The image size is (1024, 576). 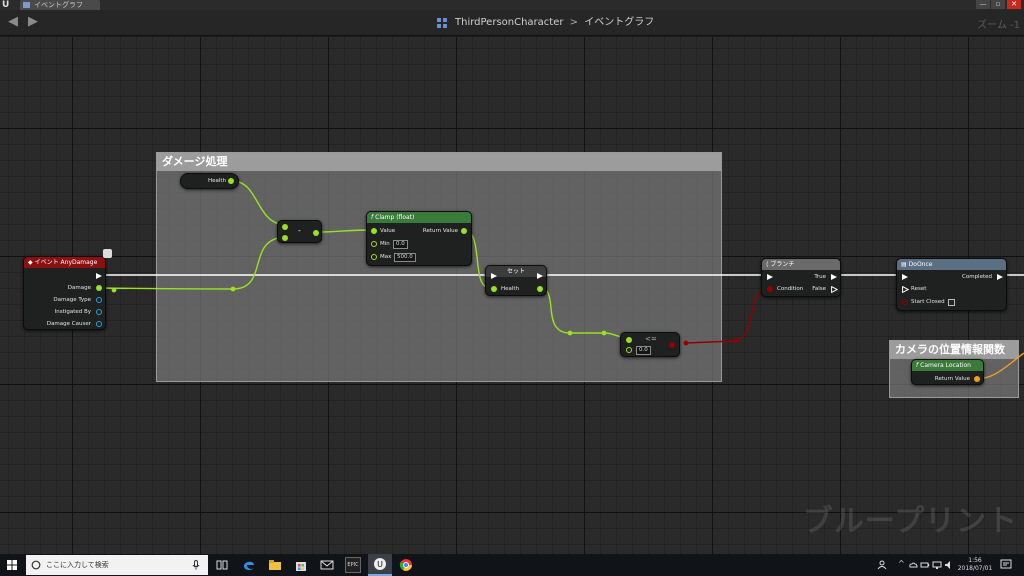 I want to click on compare-value-field: 0.0, so click(x=643, y=350).